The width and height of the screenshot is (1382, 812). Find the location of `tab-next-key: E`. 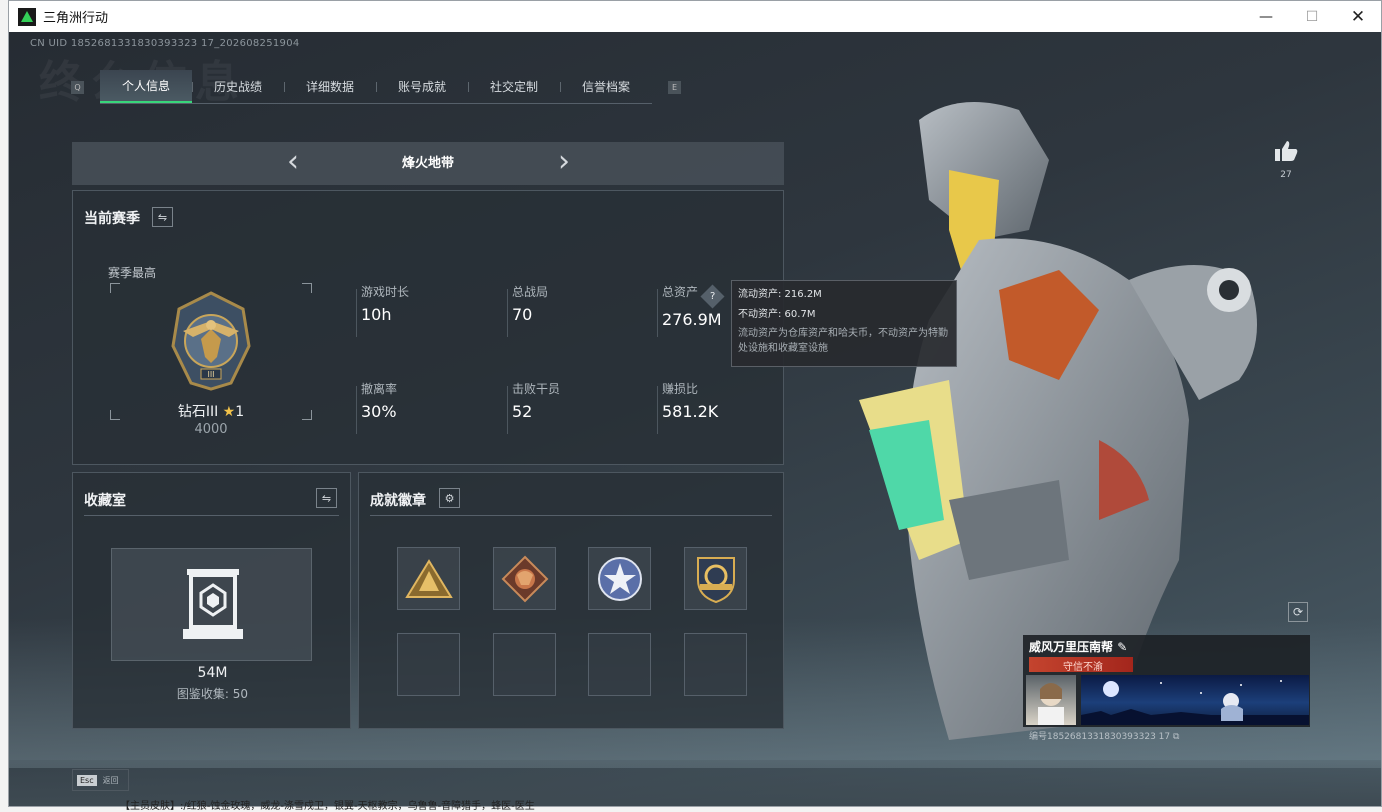

tab-next-key: E is located at coordinates (674, 87).